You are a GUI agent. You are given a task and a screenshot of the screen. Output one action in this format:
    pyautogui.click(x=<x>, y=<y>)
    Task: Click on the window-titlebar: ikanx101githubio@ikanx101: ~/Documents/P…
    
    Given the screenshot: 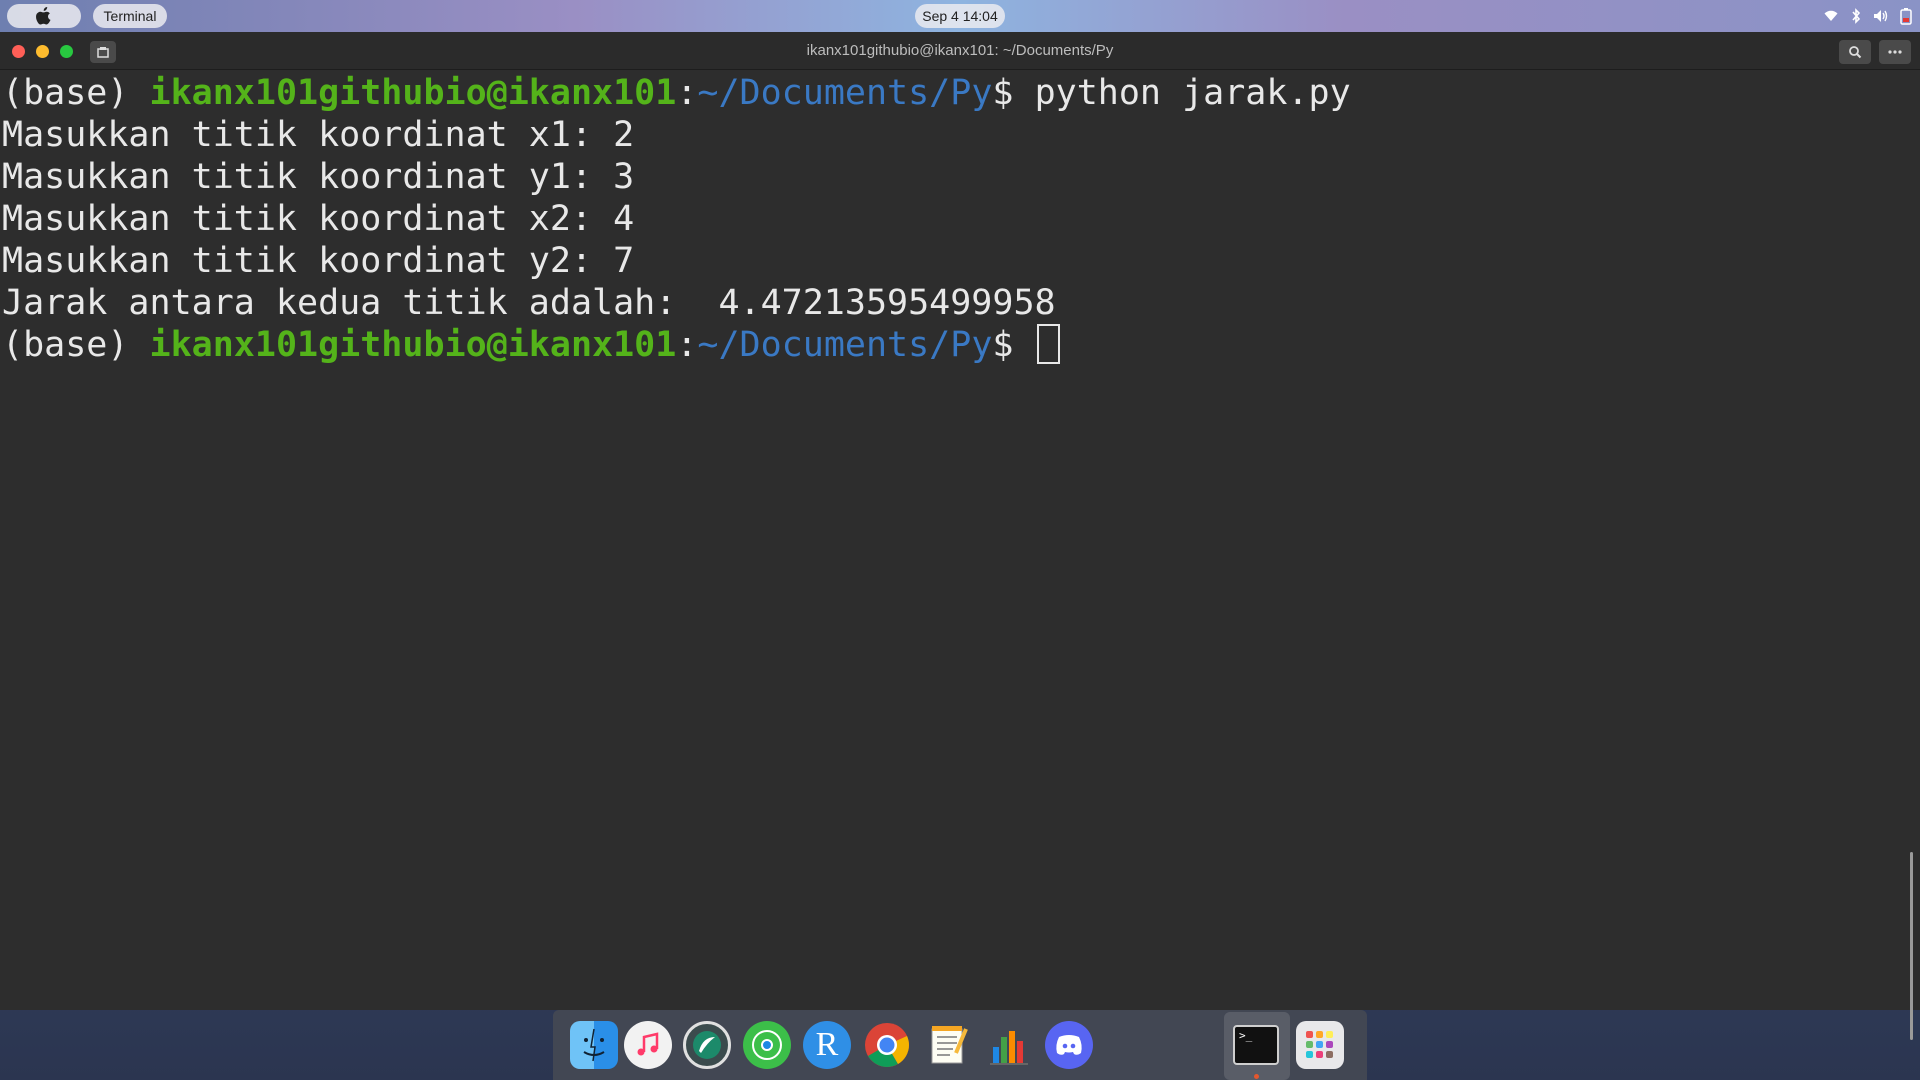 What is the action you would take?
    pyautogui.click(x=960, y=51)
    